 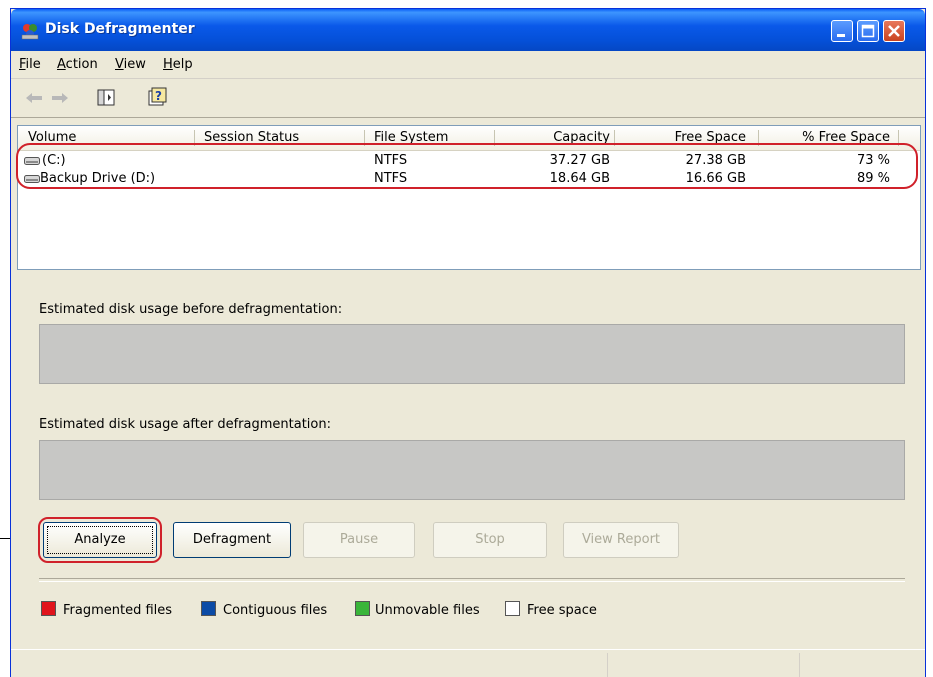 I want to click on maximize-icon, so click(x=868, y=31).